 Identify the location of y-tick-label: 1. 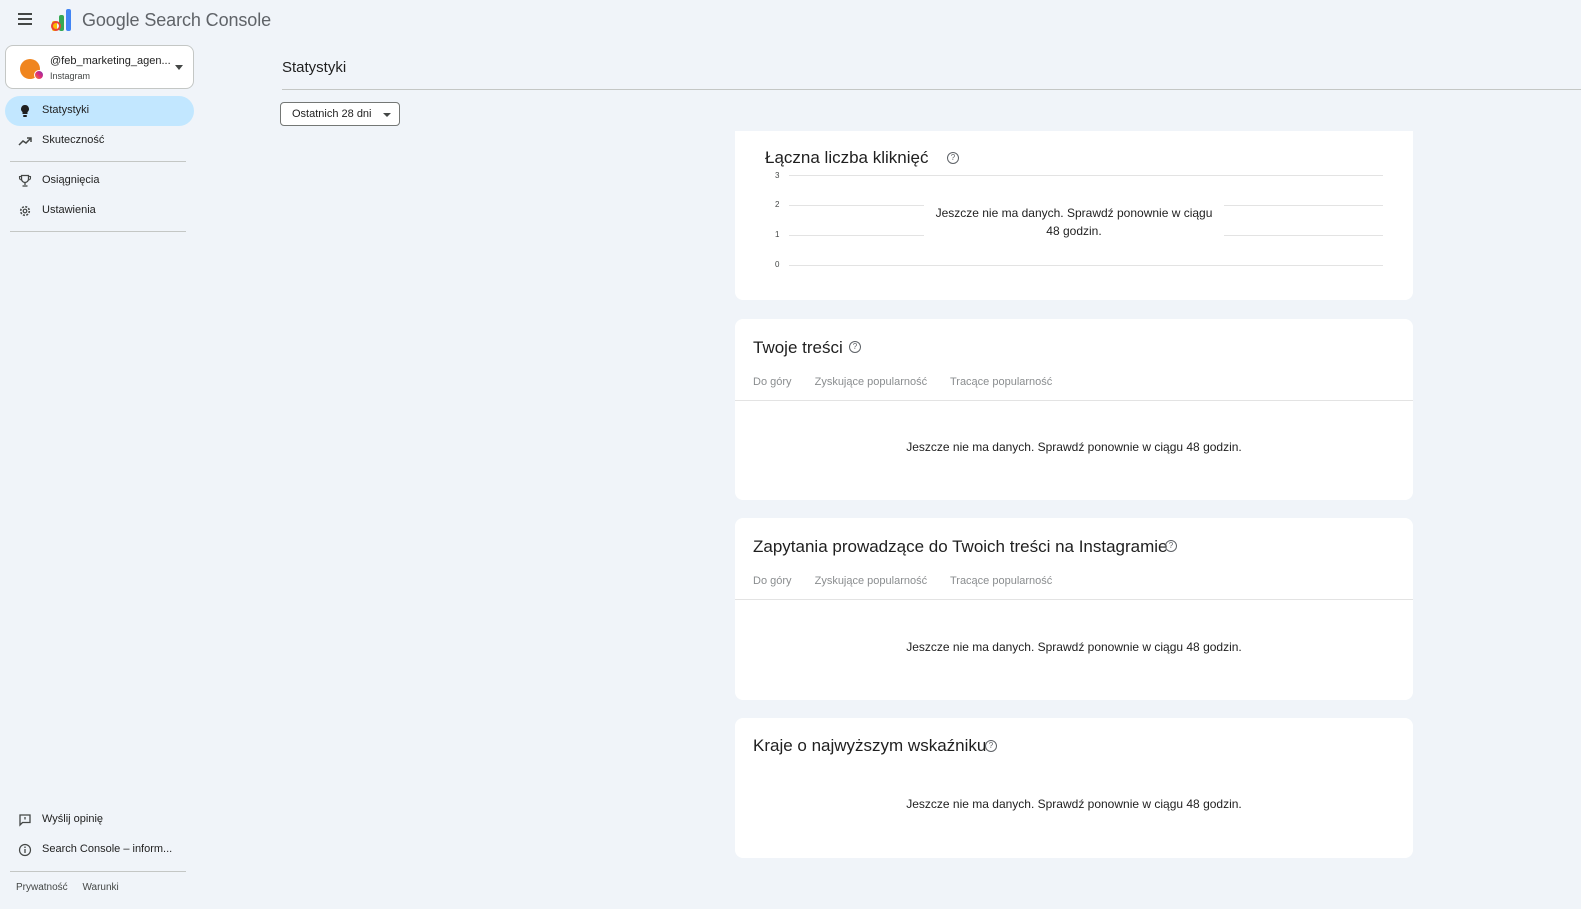
(777, 234).